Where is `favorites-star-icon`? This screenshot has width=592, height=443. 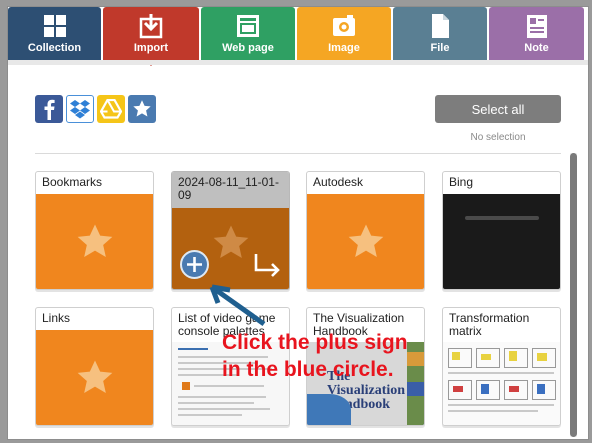 favorites-star-icon is located at coordinates (142, 109).